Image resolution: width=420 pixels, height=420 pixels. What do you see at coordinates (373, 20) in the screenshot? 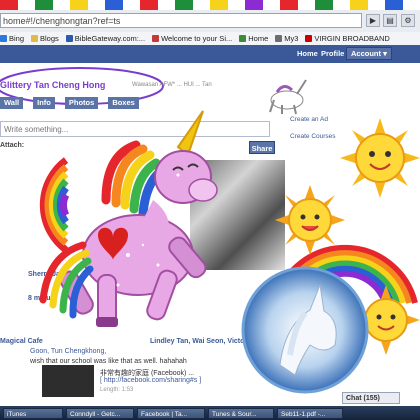
I see `go-arrow-icon: ▶` at bounding box center [373, 20].